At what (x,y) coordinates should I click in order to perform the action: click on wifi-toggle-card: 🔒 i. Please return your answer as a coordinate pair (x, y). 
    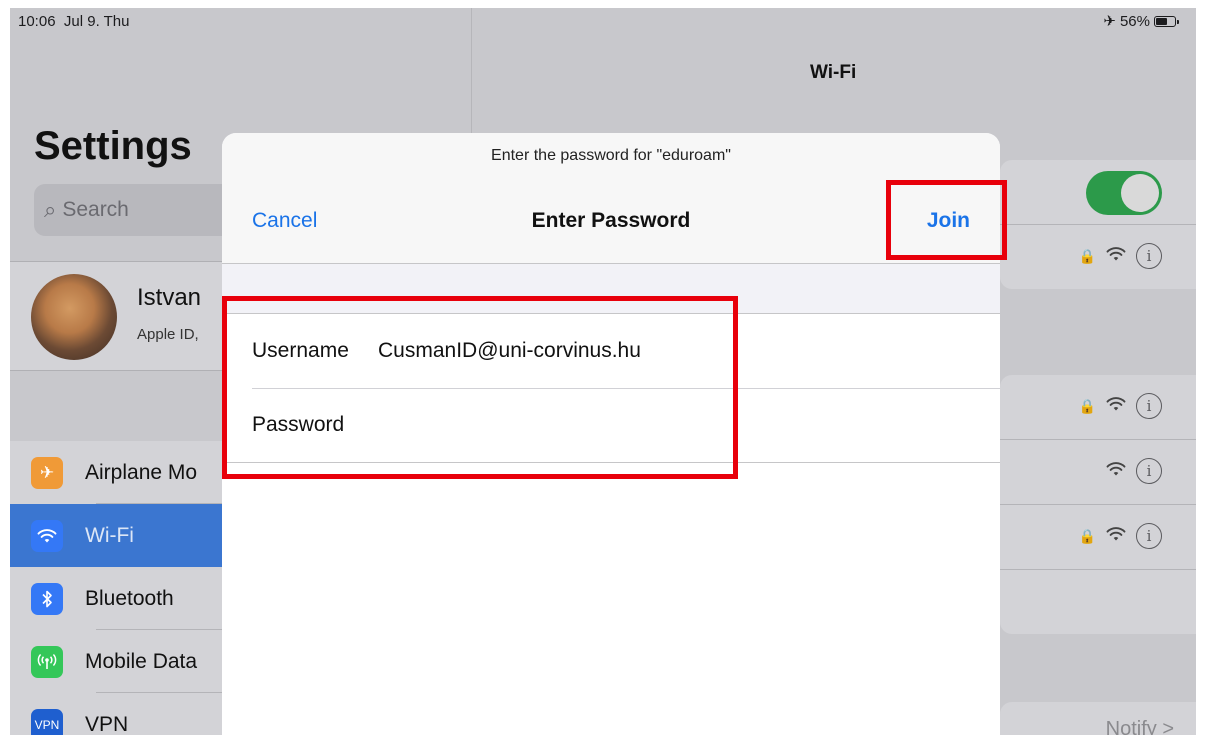
    Looking at the image, I should click on (1098, 224).